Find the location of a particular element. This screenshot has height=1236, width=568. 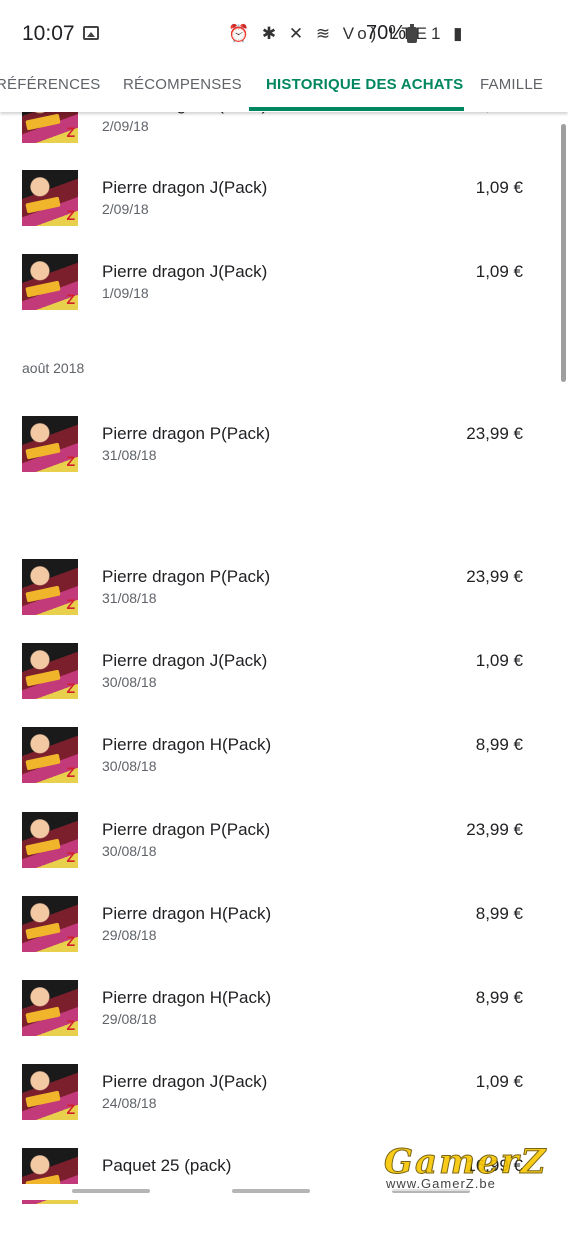

purchase-item: Pierre dragon P(Pack) 30/08/18 23,99 € is located at coordinates (284, 856).